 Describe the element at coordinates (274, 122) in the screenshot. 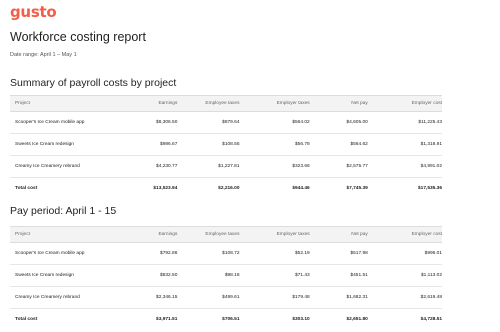

I see `employer-taxes-cell: $564.02` at that location.